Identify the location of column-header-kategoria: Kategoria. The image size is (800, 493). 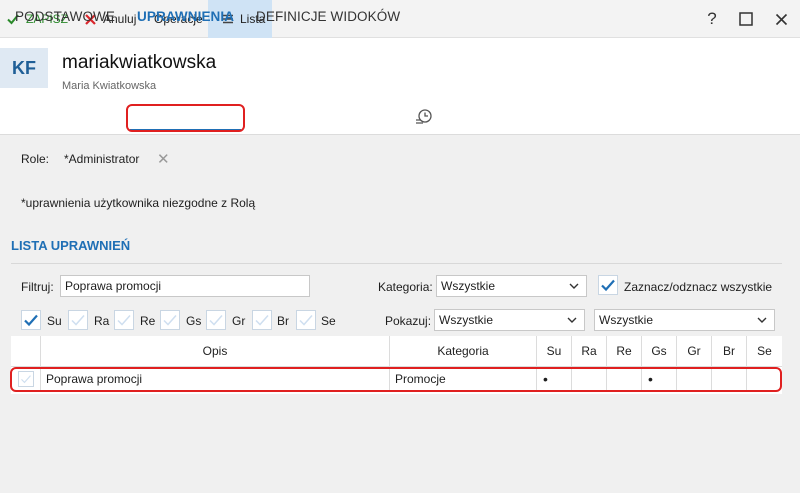
(463, 351).